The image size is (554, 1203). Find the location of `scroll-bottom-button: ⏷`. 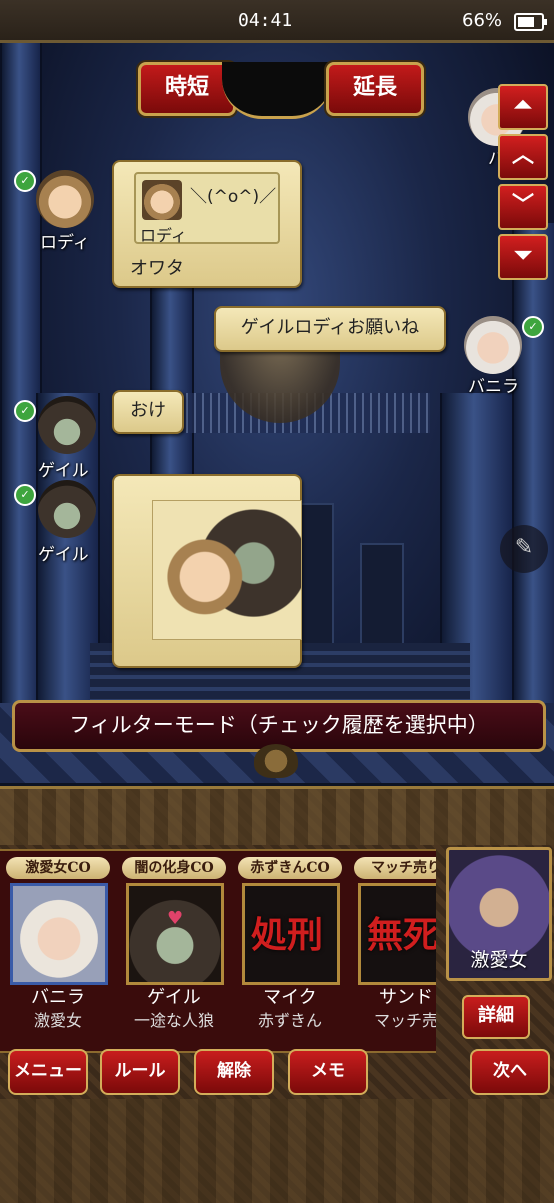

scroll-bottom-button: ⏷ is located at coordinates (523, 257).